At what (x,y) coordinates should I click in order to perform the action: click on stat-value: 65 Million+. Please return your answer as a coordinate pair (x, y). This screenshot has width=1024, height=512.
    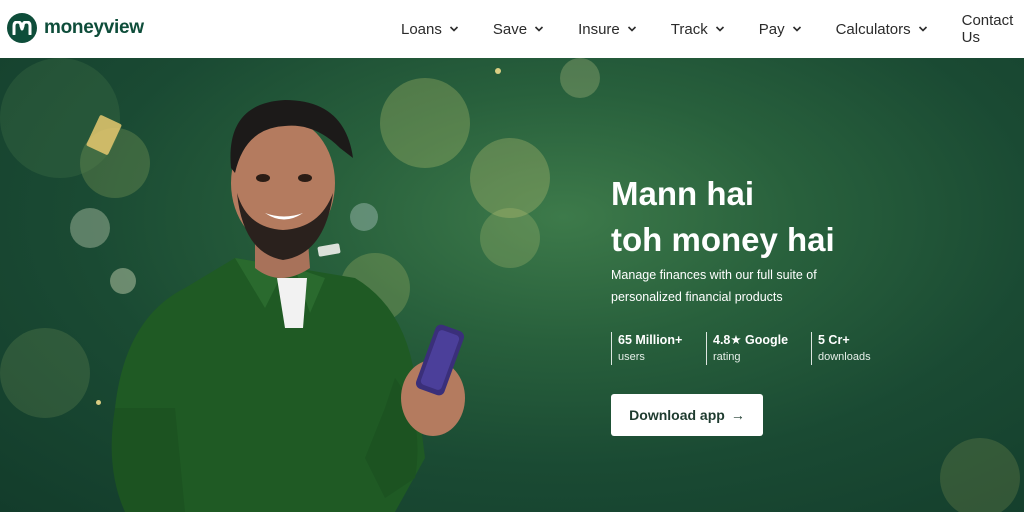
    Looking at the image, I should click on (650, 340).